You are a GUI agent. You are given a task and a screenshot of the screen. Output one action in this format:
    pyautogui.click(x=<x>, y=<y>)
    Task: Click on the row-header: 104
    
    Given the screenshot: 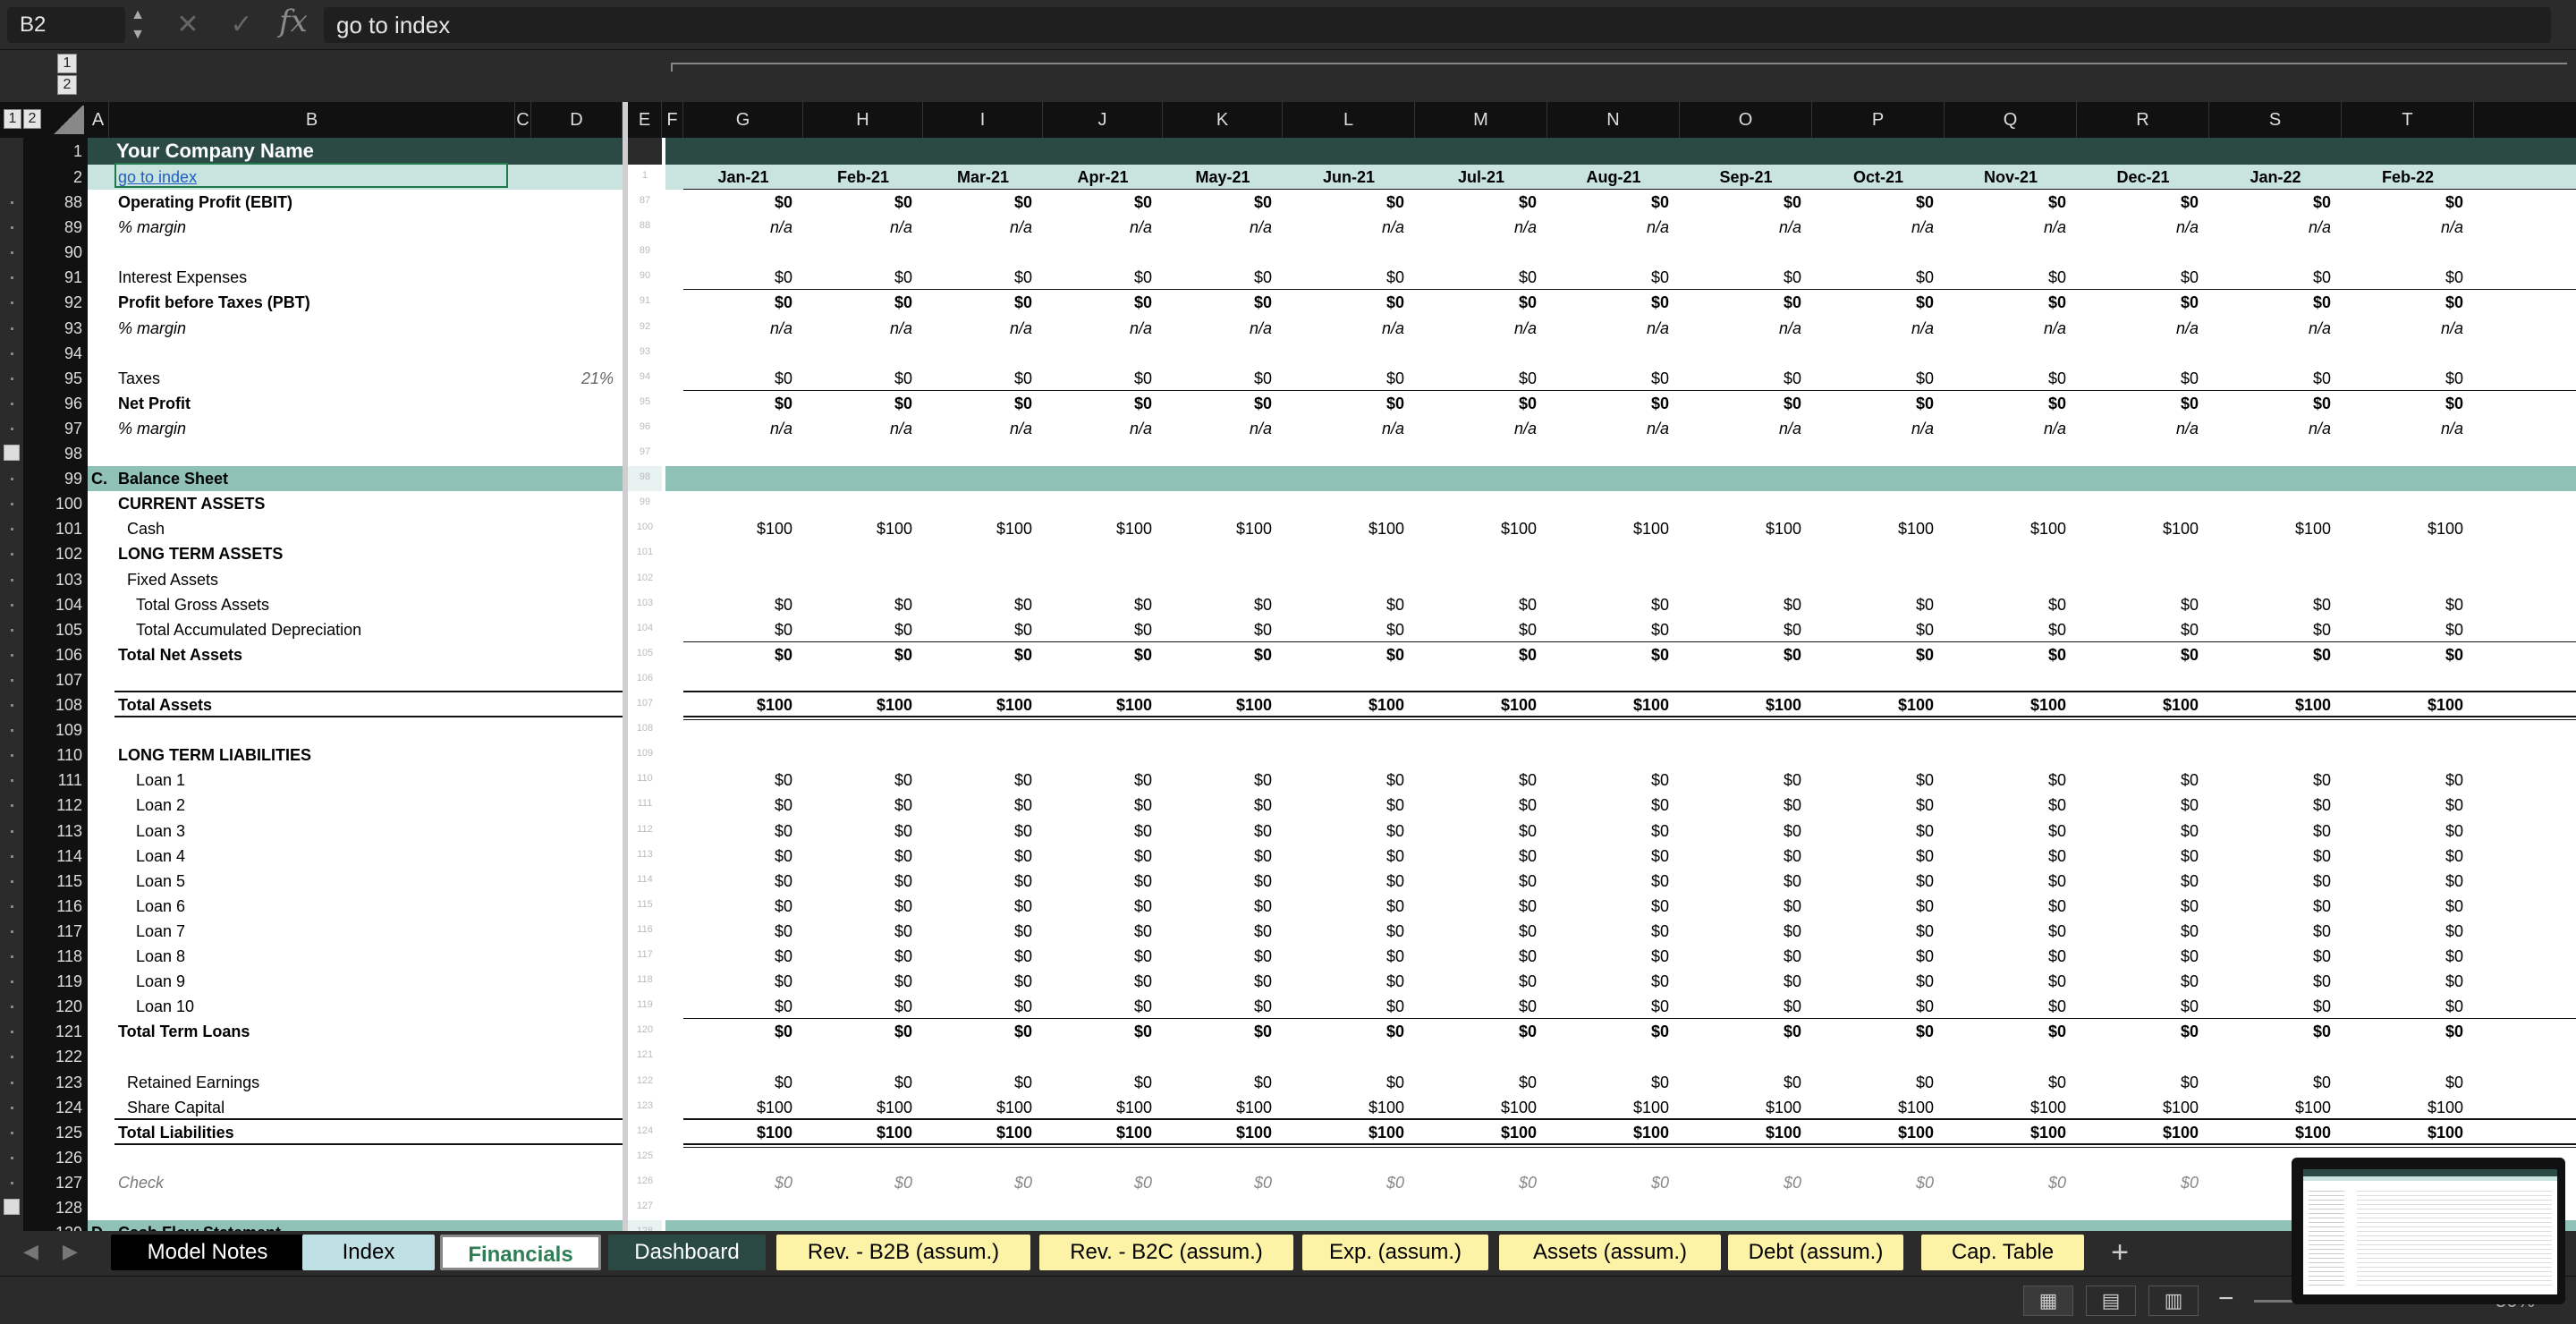 What is the action you would take?
    pyautogui.click(x=55, y=604)
    